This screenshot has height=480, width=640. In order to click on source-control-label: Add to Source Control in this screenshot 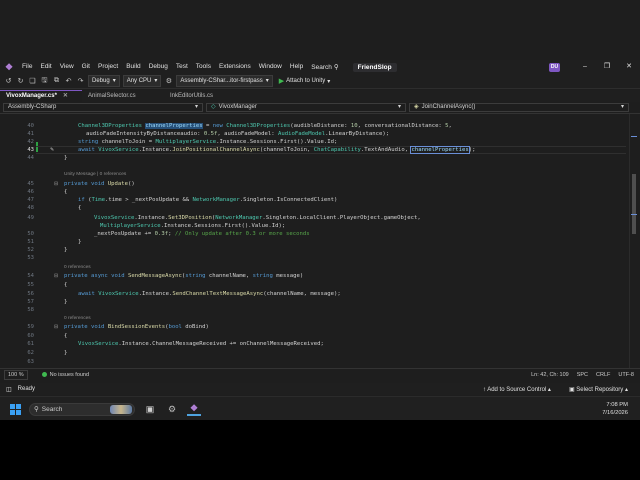, I will do `click(517, 389)`.